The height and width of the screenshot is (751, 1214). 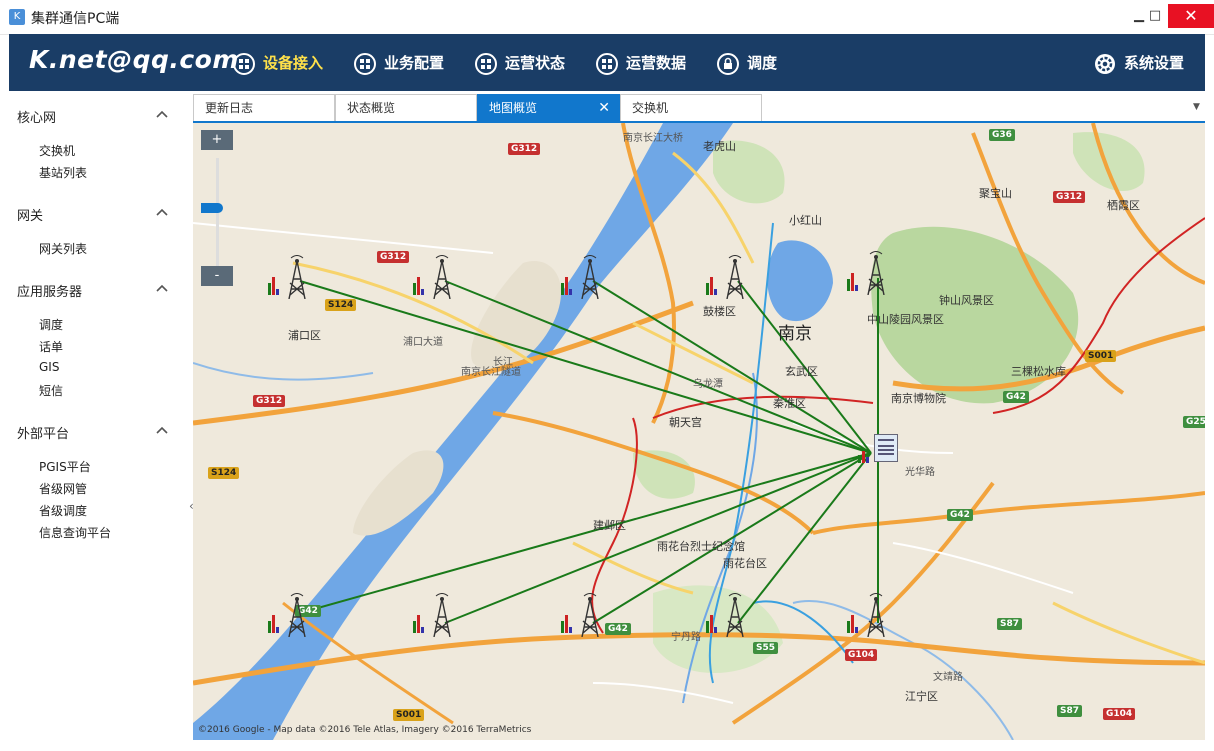 I want to click on nav-operation-data: 运营数据, so click(x=641, y=63).